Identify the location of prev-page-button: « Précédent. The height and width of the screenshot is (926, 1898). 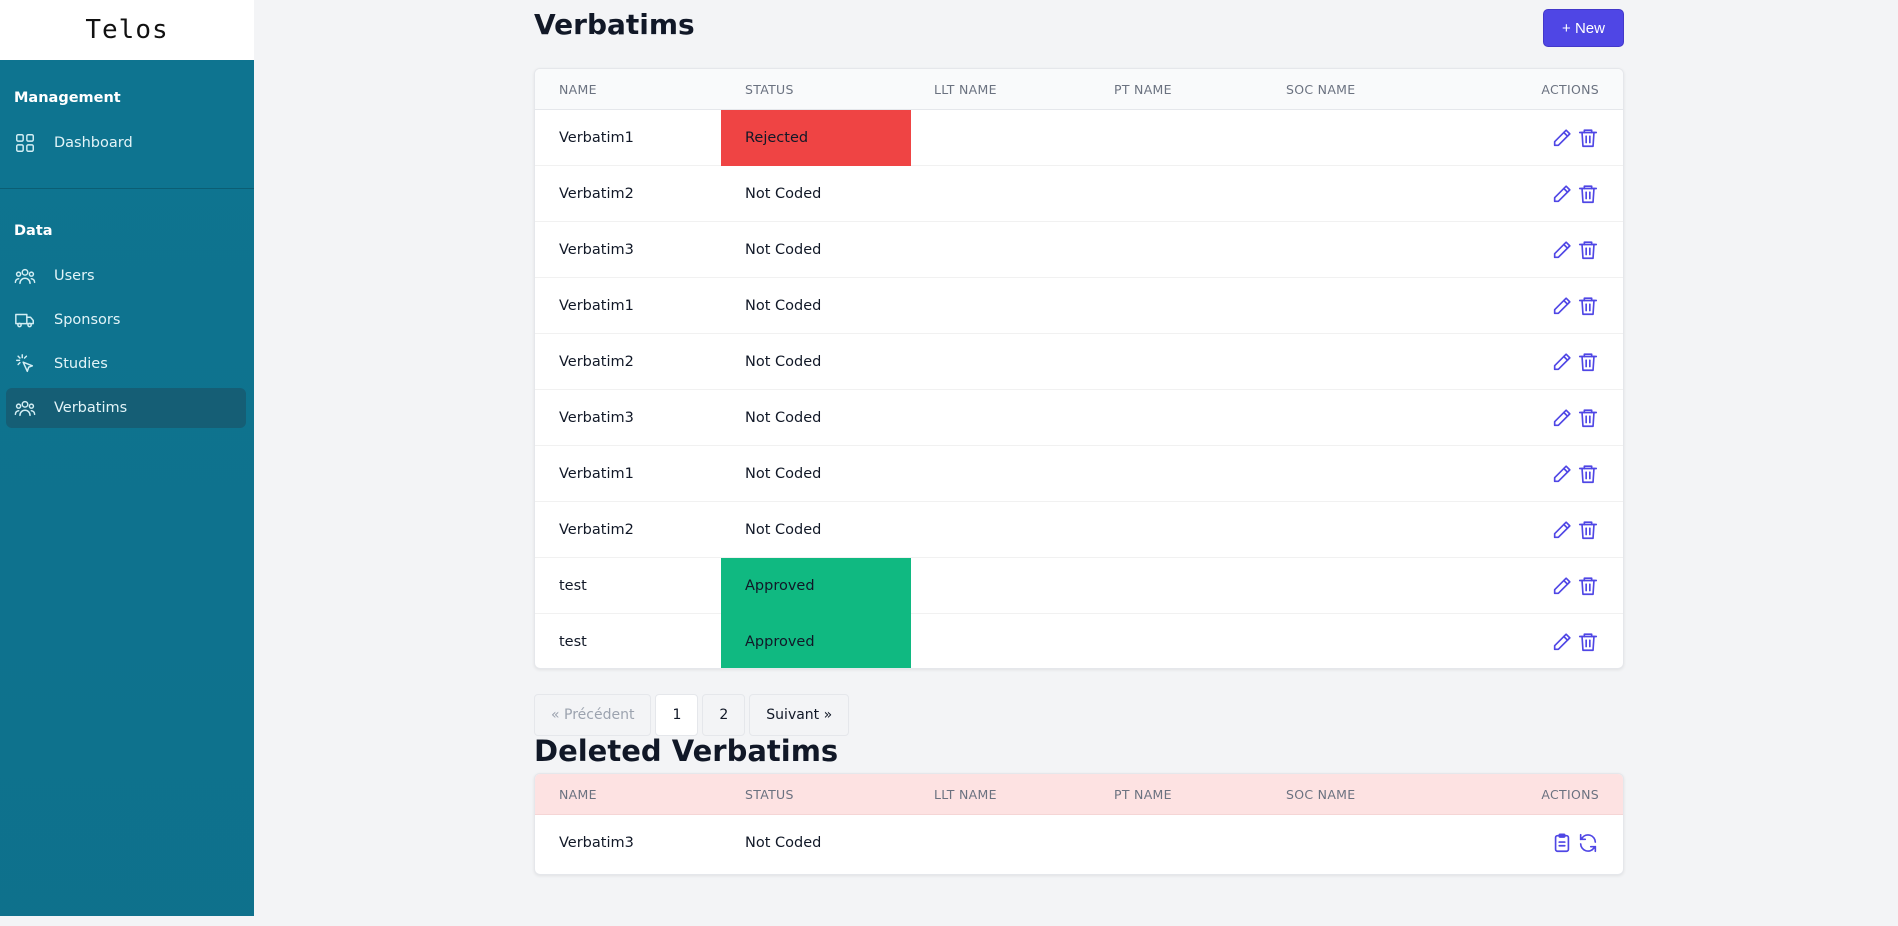
(593, 715).